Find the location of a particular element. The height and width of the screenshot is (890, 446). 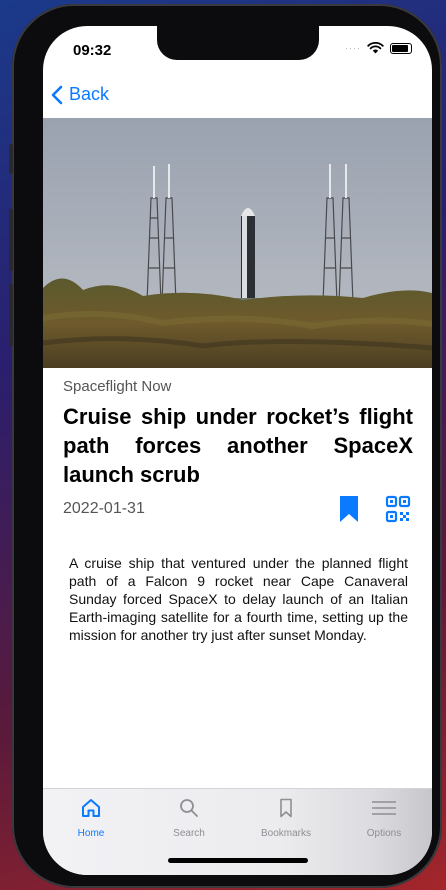

tab-home-label: Home is located at coordinates (91, 833).